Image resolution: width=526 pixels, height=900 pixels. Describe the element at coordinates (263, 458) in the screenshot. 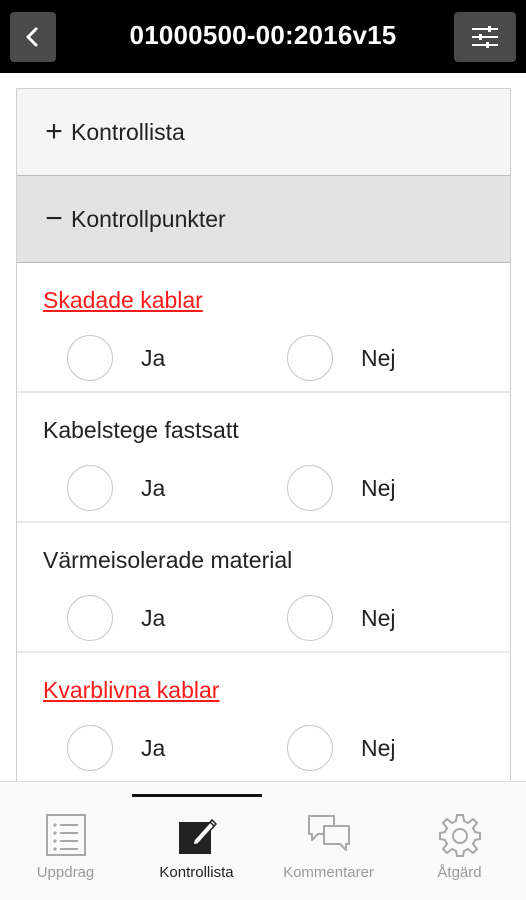

I see `checkpoint-item: Kabelstege fastsatt Ja Nej` at that location.